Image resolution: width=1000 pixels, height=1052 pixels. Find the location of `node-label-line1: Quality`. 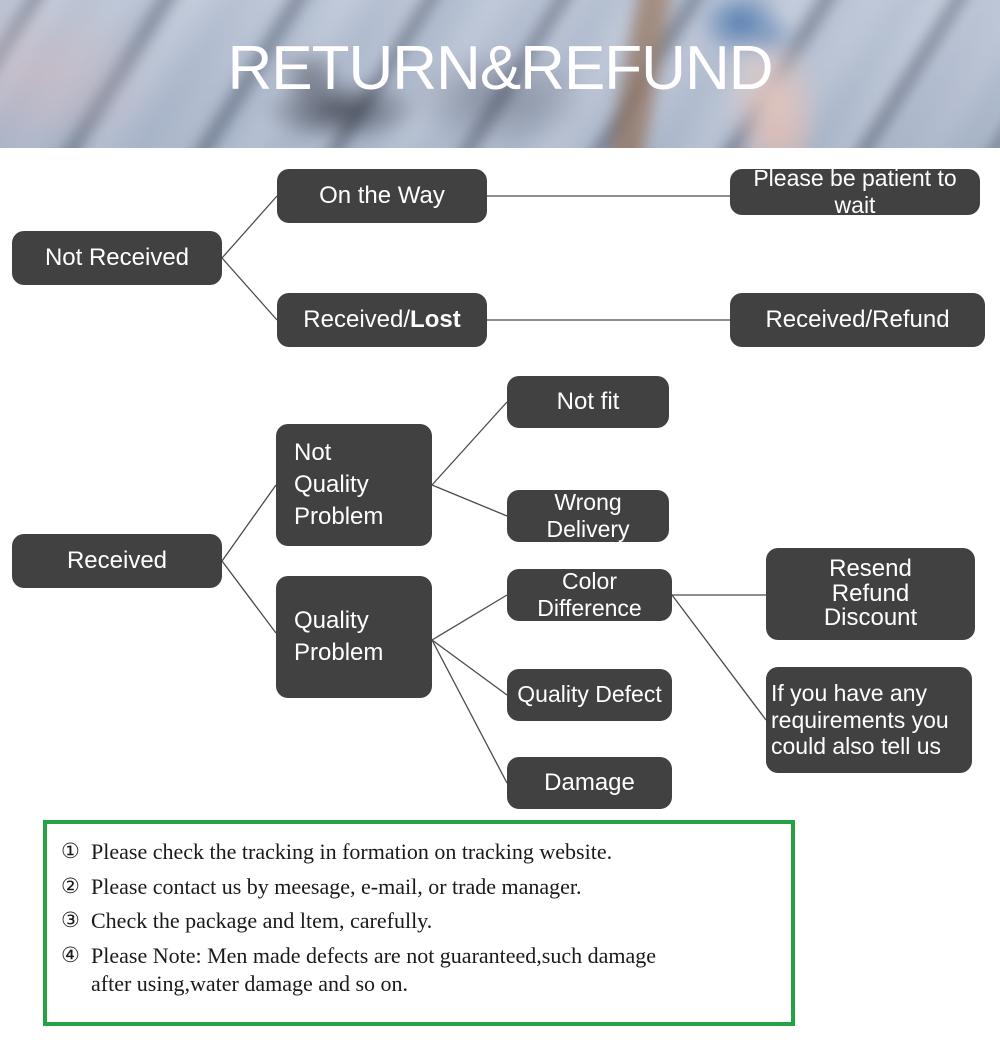

node-label-line1: Quality is located at coordinates (331, 621).